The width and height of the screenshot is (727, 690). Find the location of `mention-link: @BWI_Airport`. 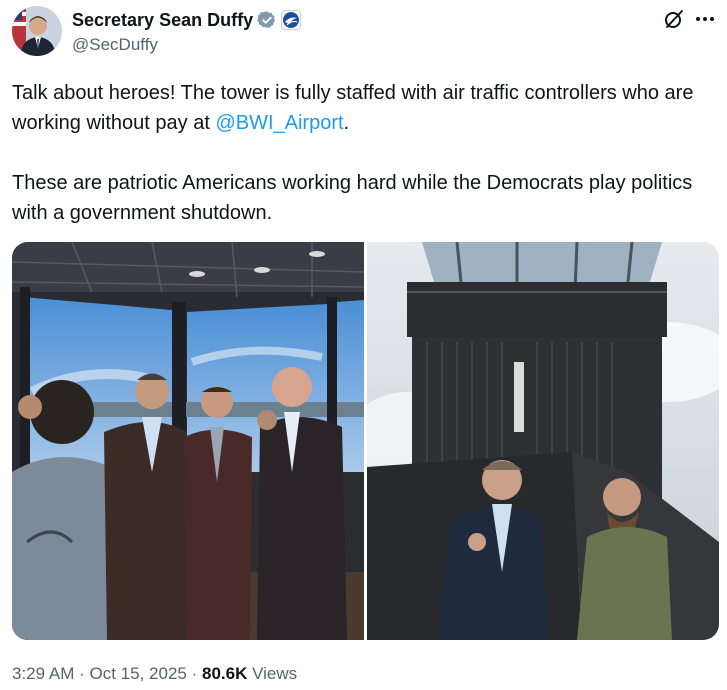

mention-link: @BWI_Airport is located at coordinates (279, 123).